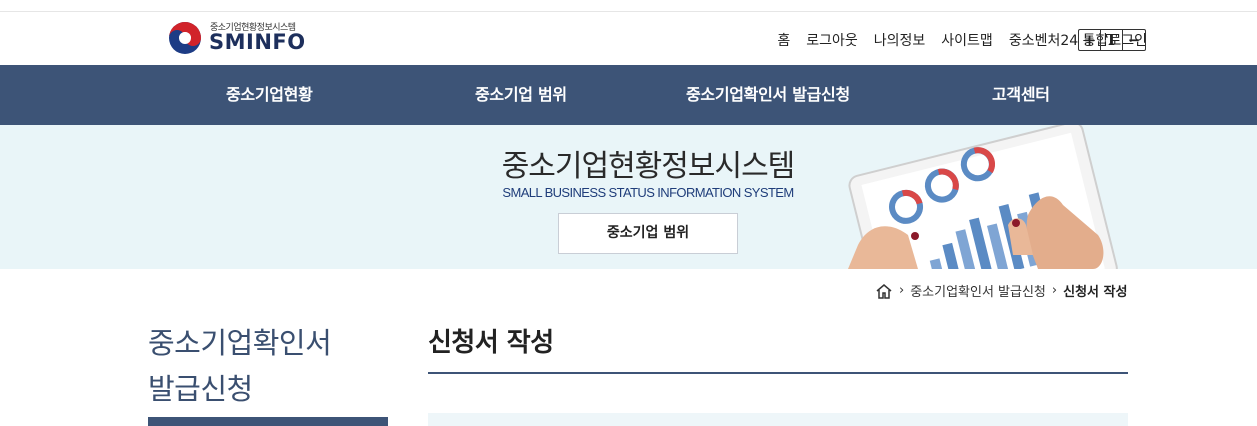 Image resolution: width=1257 pixels, height=426 pixels. I want to click on home-icon, so click(884, 291).